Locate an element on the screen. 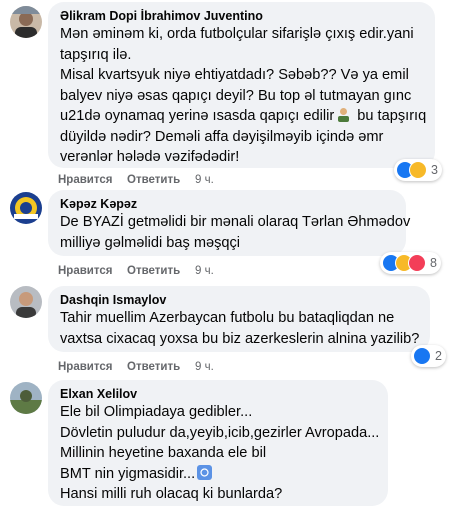 The height and width of the screenshot is (512, 451). comment-author: Elxan Xelilov is located at coordinates (218, 394).